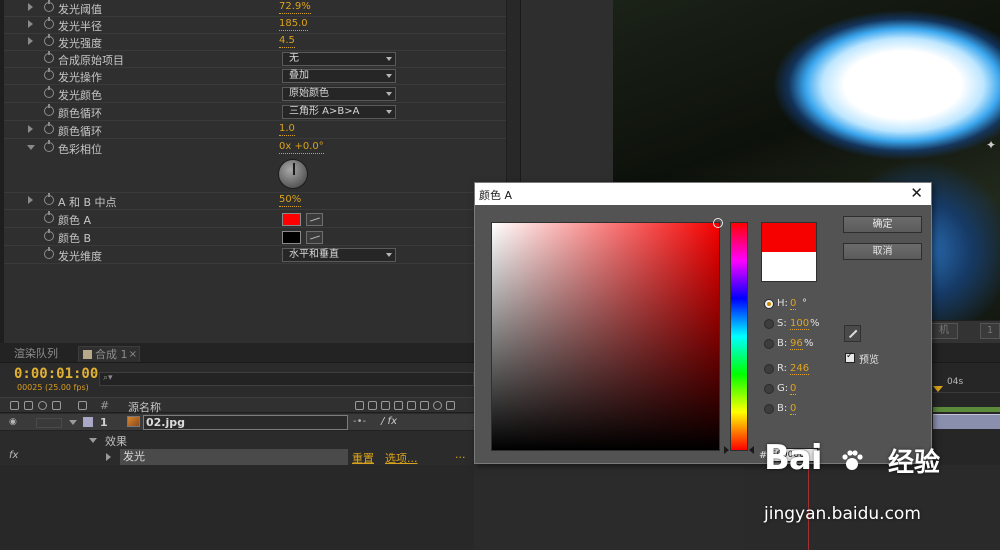 The height and width of the screenshot is (550, 1000). Describe the element at coordinates (56, 405) in the screenshot. I see `lock-icon` at that location.